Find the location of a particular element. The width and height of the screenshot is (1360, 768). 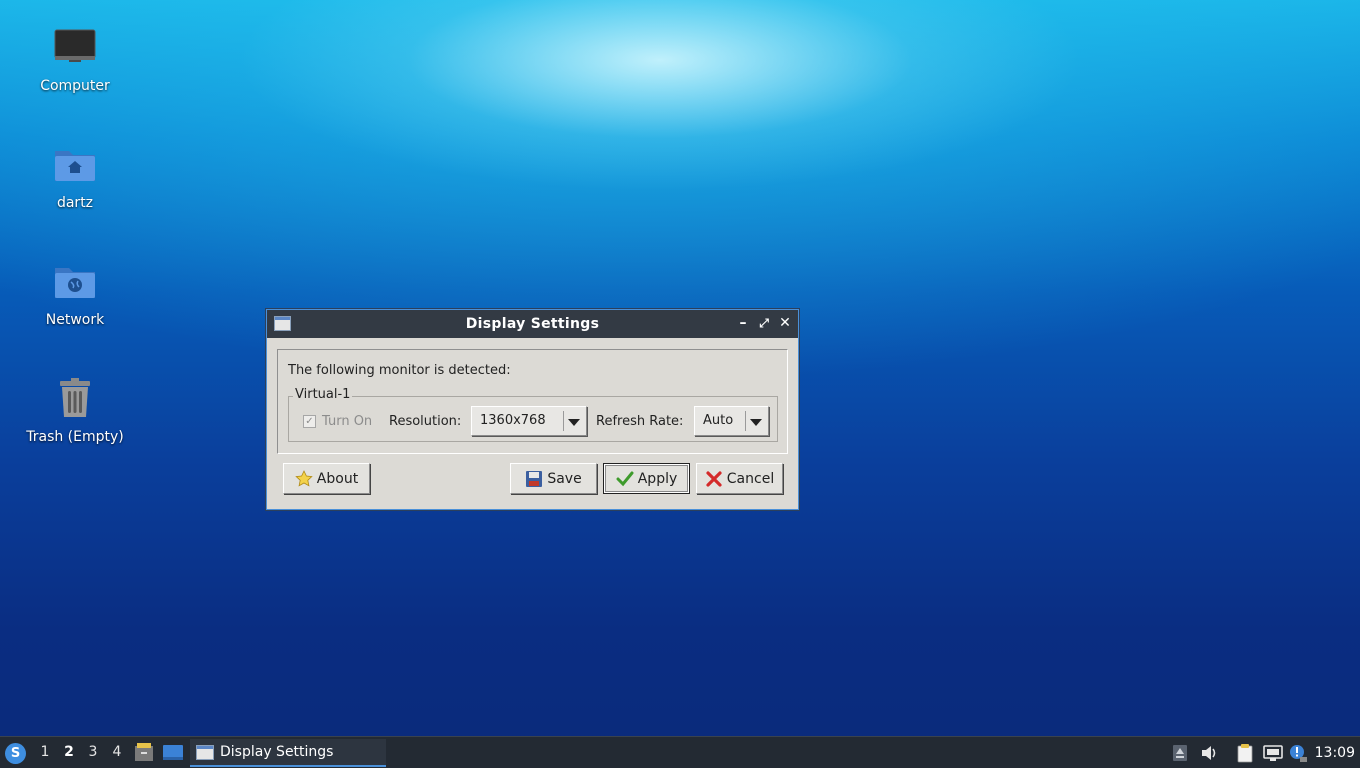

file-manager-icon is located at coordinates (144, 752).